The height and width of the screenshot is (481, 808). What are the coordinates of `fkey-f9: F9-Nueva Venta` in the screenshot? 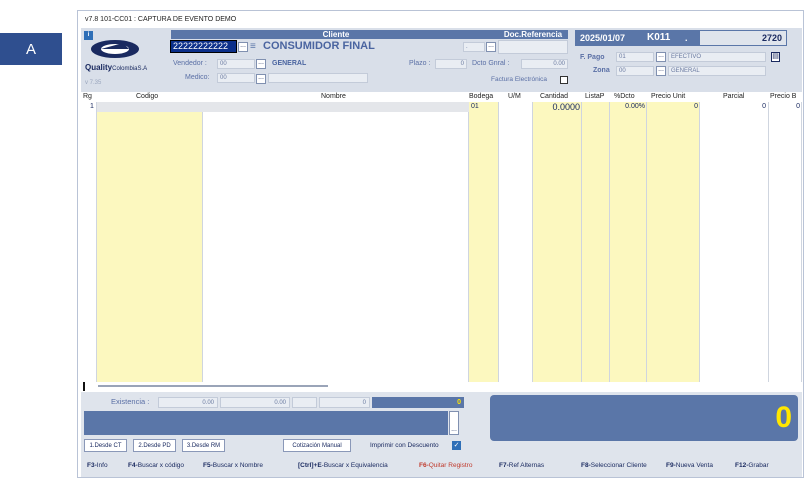 It's located at (689, 465).